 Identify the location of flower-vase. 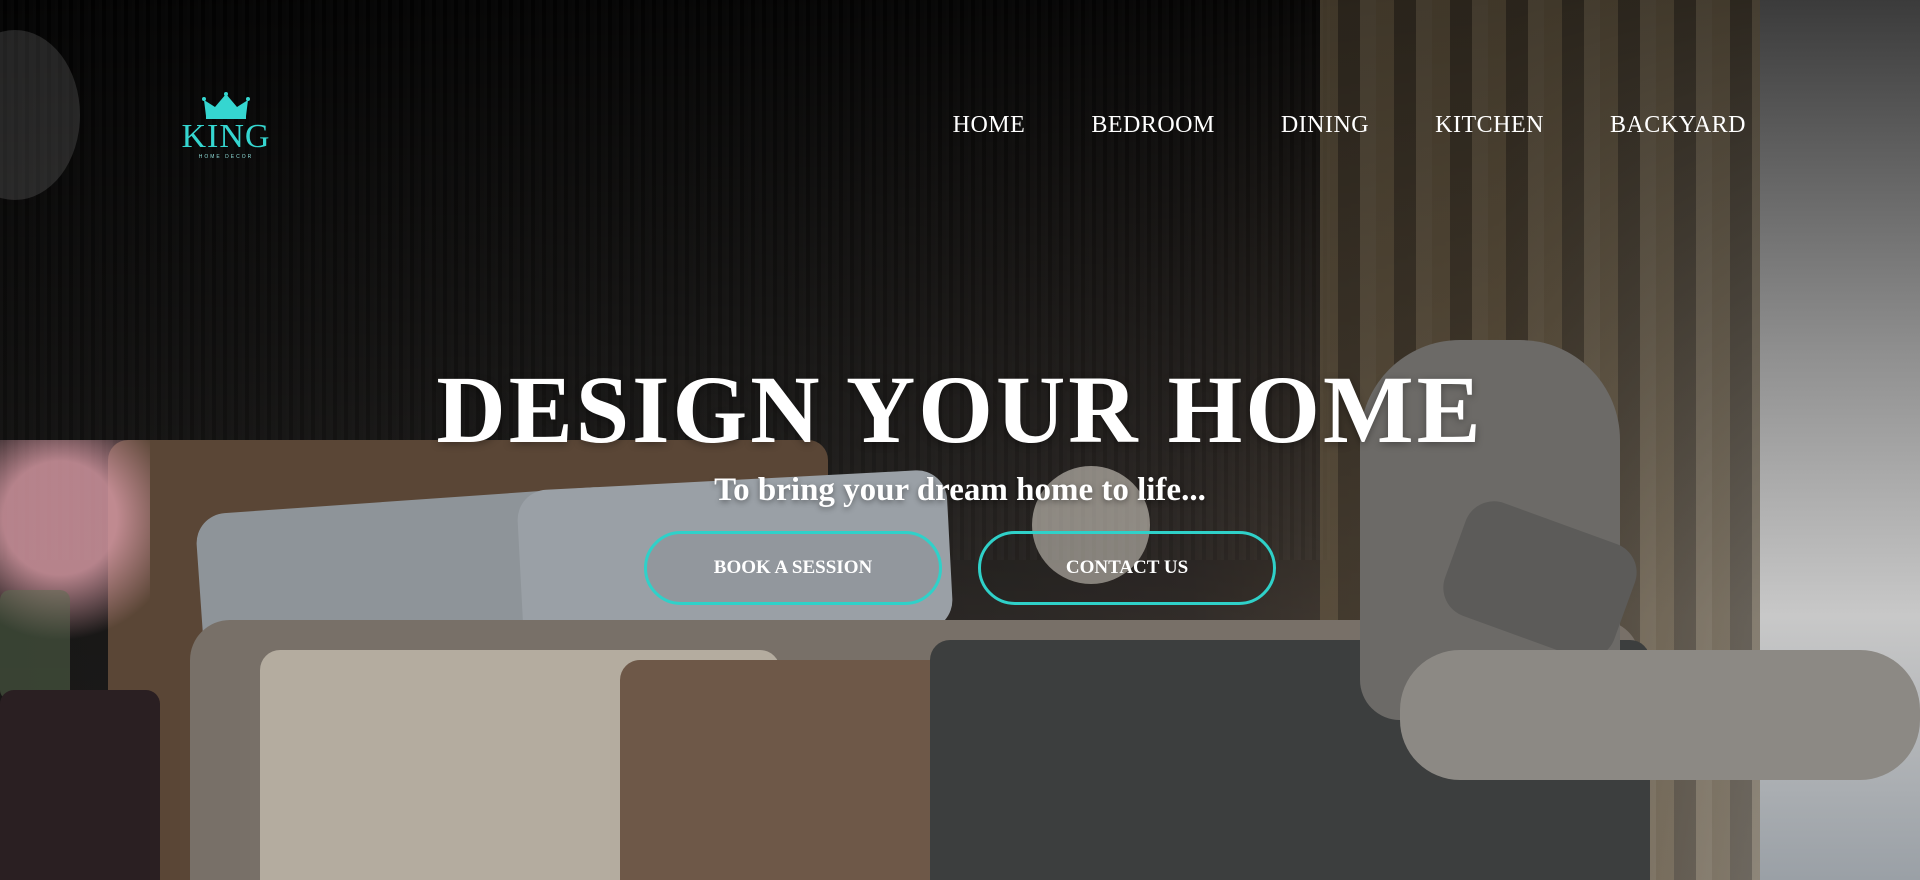
(35, 645).